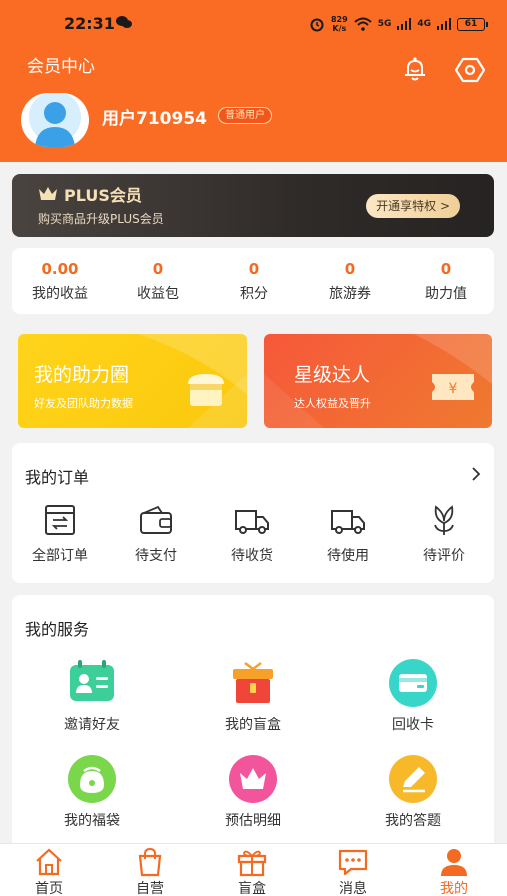  Describe the element at coordinates (92, 725) in the screenshot. I see `service-label: 邀请好友` at that location.